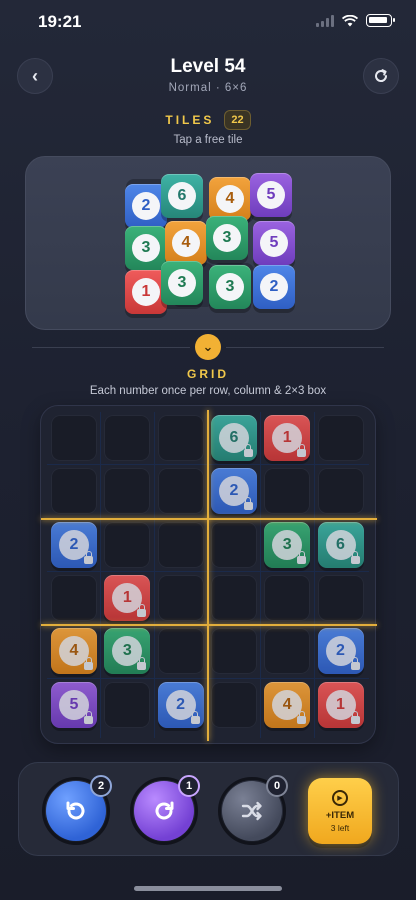 The height and width of the screenshot is (900, 416). Describe the element at coordinates (237, 120) in the screenshot. I see `tiles-count-badge: 22` at that location.